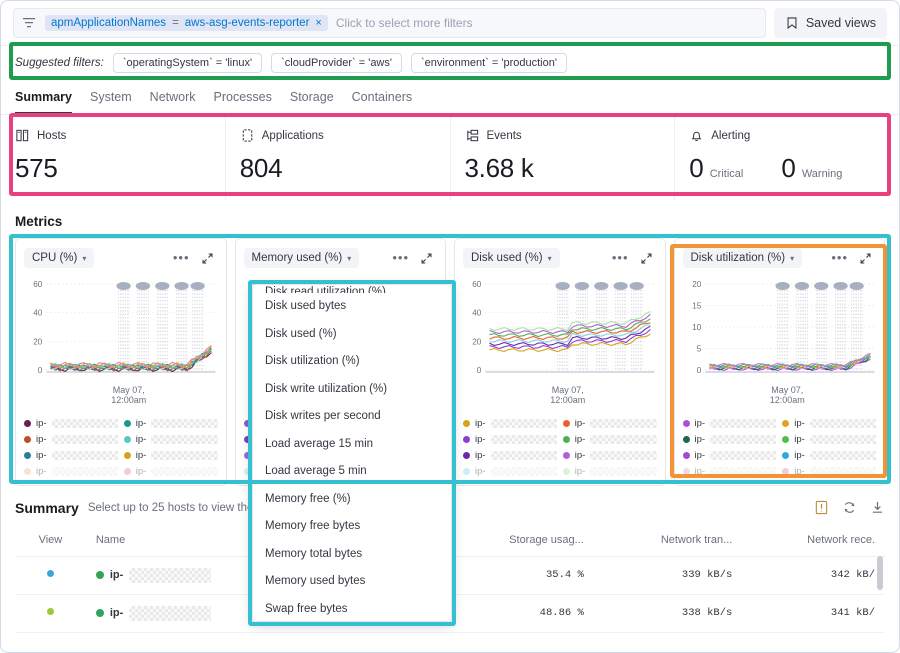  What do you see at coordinates (352, 307) in the screenshot?
I see `metric-option-0: Disk used bytes` at bounding box center [352, 307].